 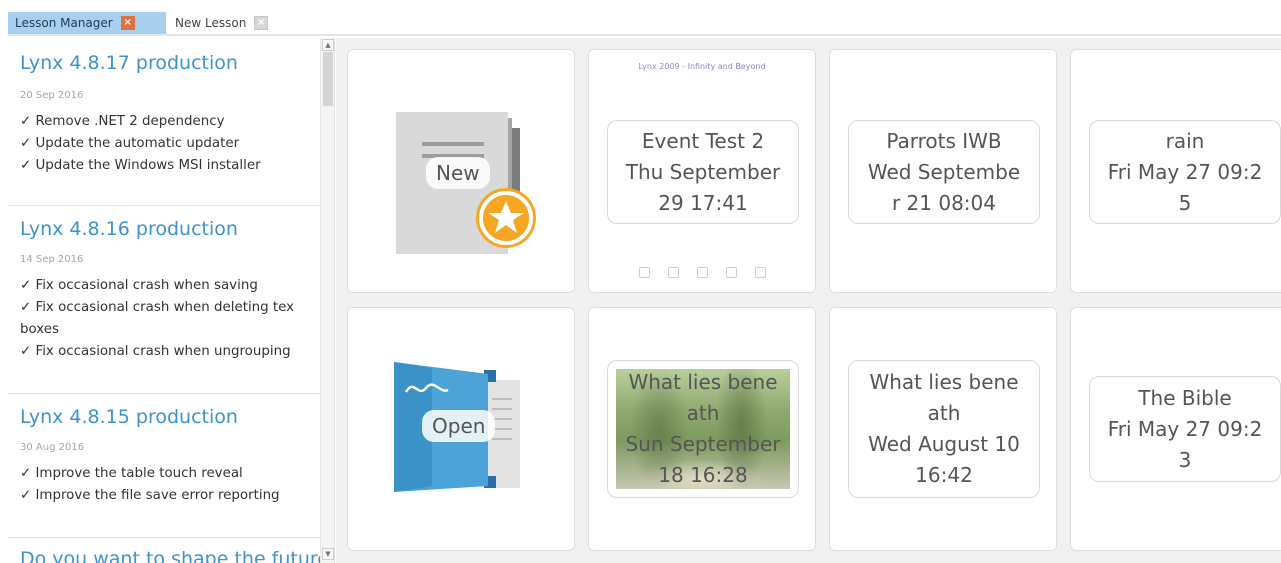 I want to click on tab-divider, so click(x=644, y=35).